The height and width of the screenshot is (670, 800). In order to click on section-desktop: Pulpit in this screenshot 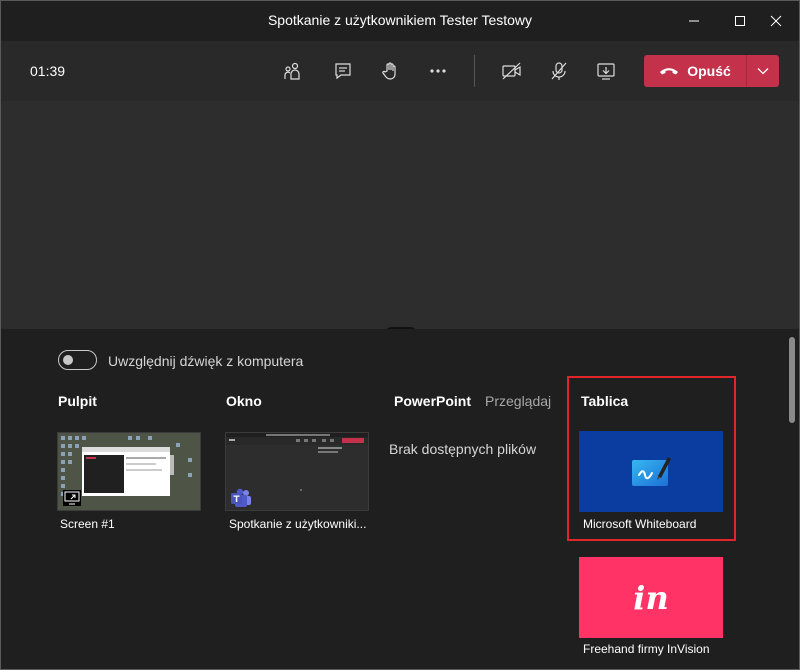, I will do `click(77, 401)`.